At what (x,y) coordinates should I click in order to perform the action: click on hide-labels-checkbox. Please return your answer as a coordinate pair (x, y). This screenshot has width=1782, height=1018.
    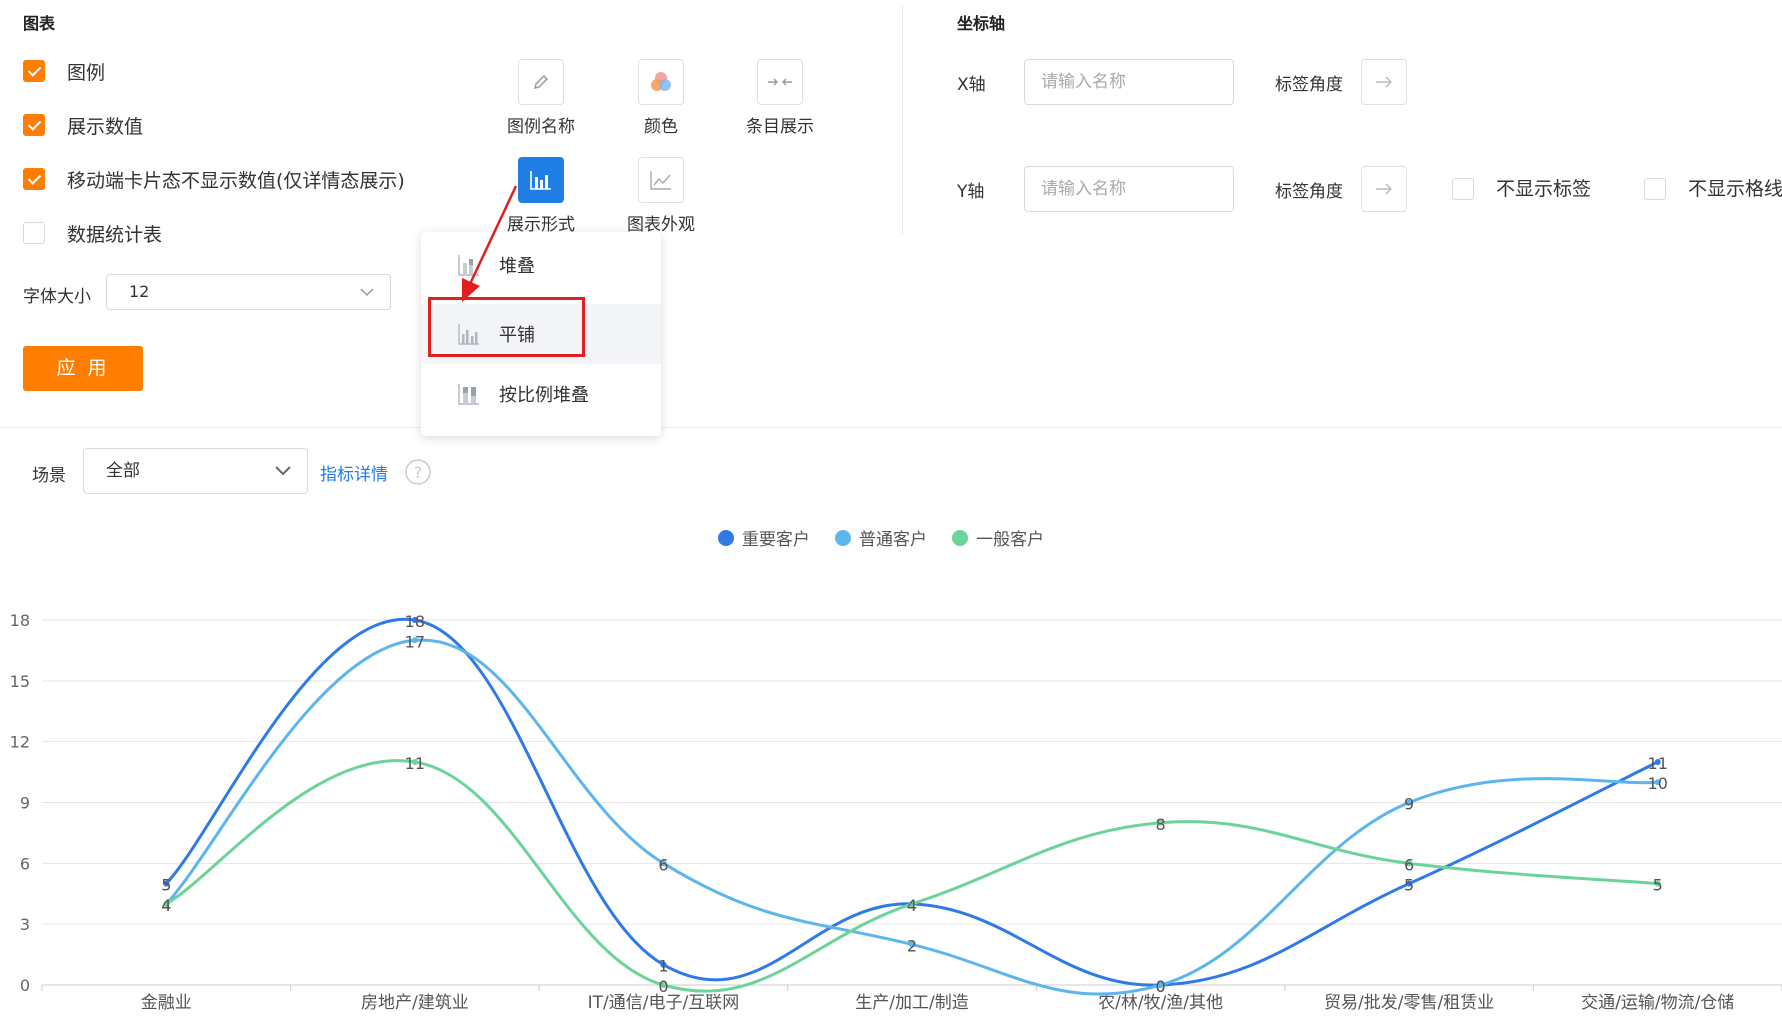
    Looking at the image, I should click on (1463, 189).